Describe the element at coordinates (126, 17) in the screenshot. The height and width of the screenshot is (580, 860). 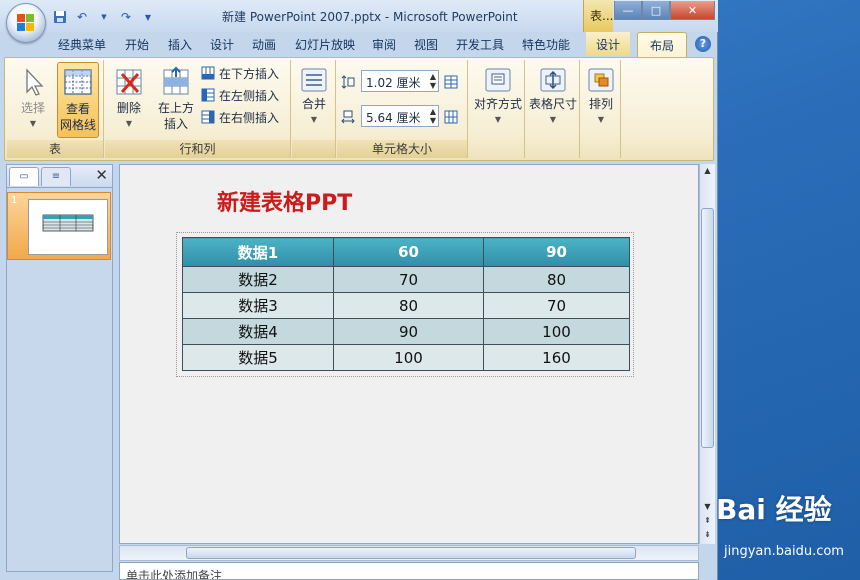
I see `redo-icon: ↷` at that location.